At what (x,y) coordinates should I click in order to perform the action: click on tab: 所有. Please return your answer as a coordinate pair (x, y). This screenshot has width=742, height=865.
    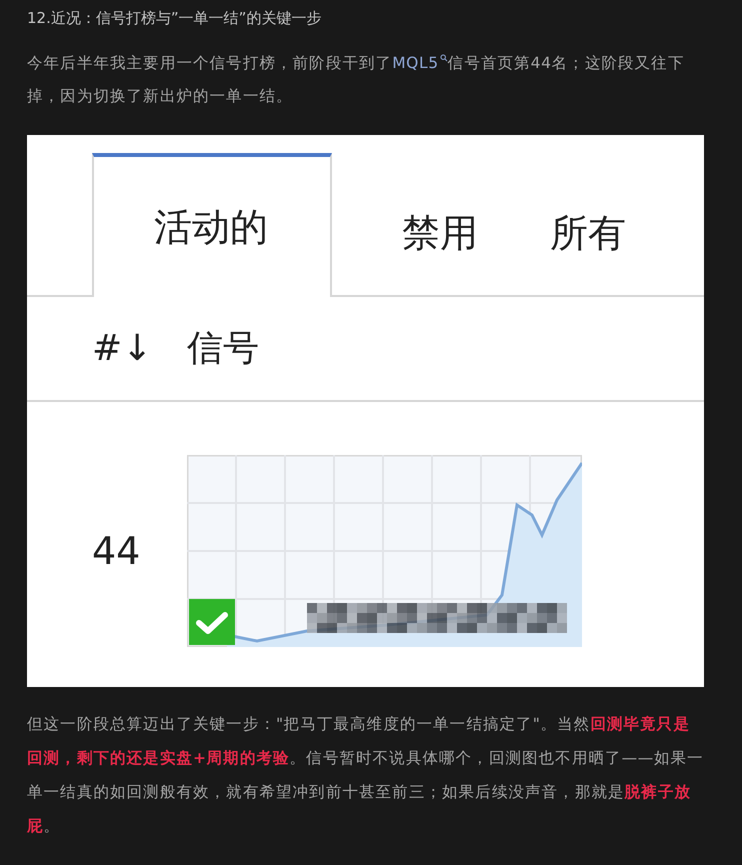
    Looking at the image, I should click on (624, 233).